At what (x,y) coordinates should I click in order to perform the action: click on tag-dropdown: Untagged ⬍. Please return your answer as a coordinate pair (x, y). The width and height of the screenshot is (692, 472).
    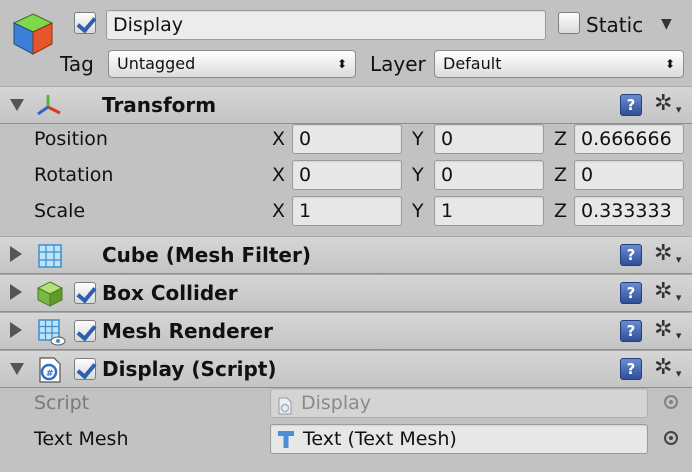
    Looking at the image, I should click on (232, 64).